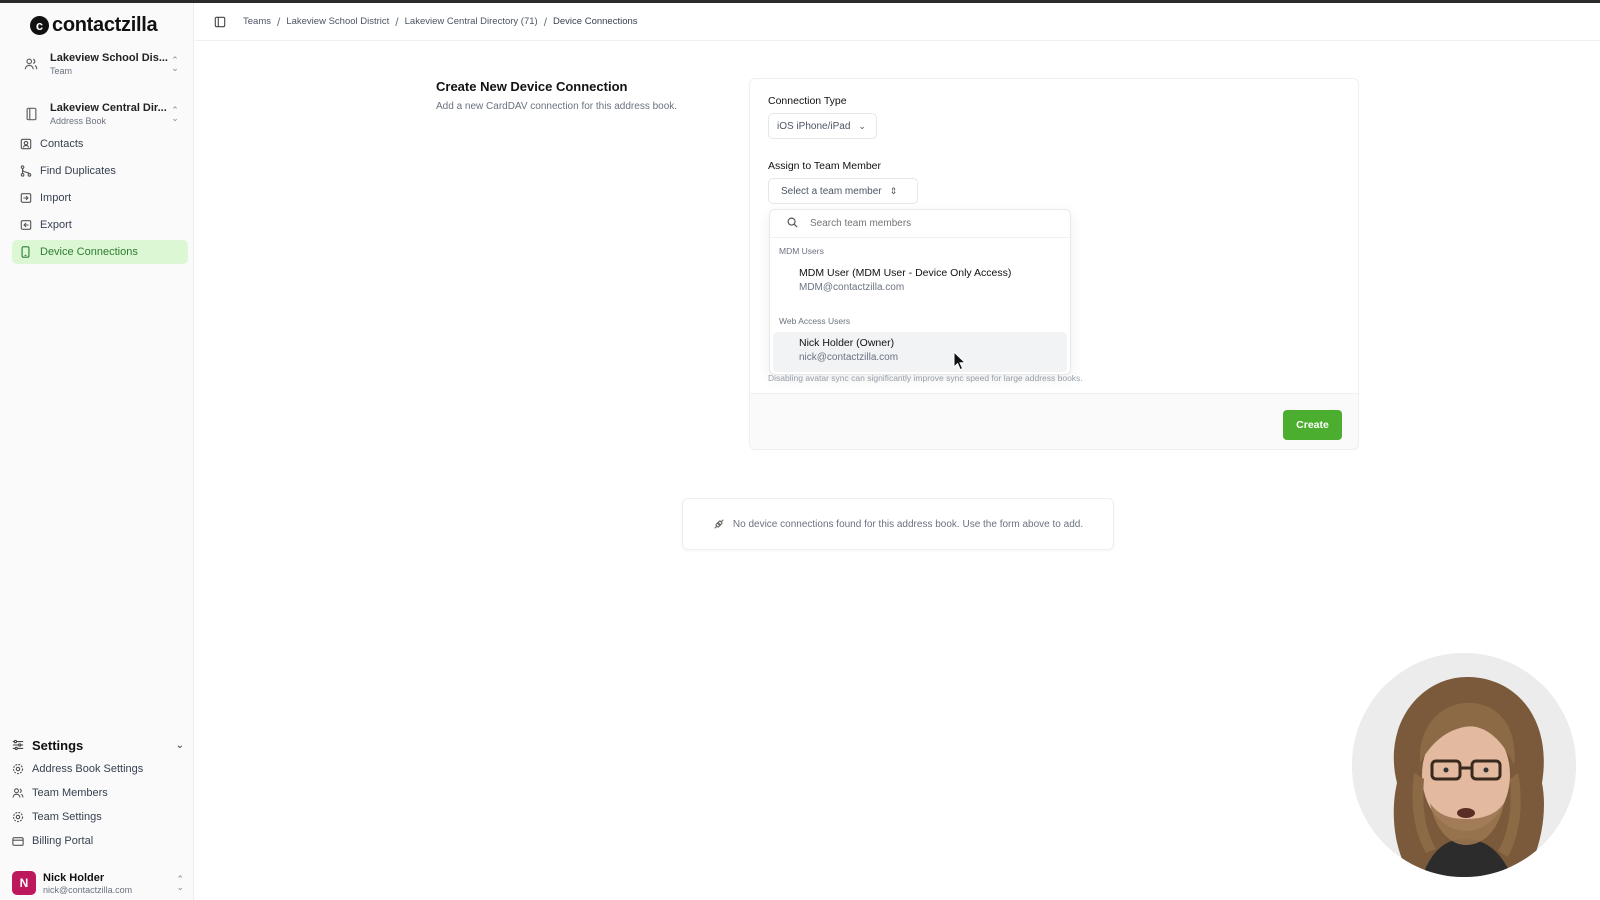 Image resolution: width=1600 pixels, height=900 pixels. What do you see at coordinates (847, 343) in the screenshot?
I see `member-name: Nick Holder (Owner)` at bounding box center [847, 343].